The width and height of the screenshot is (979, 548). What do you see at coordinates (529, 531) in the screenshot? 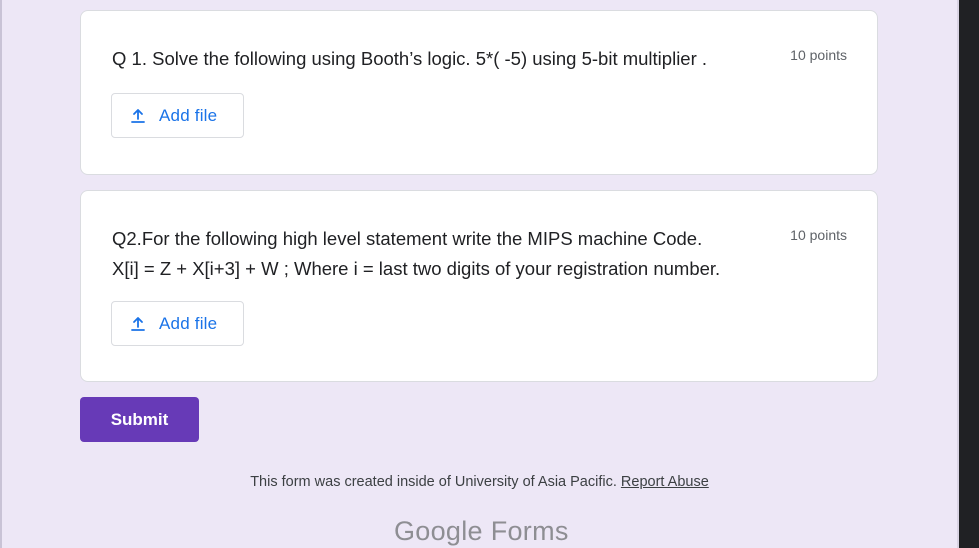
I see `brand-forms: Forms` at bounding box center [529, 531].